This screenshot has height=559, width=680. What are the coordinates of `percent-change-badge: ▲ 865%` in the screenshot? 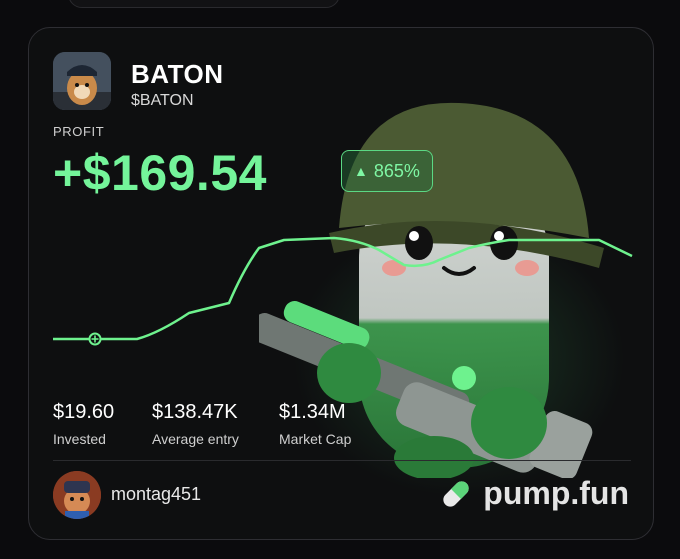 It's located at (387, 171).